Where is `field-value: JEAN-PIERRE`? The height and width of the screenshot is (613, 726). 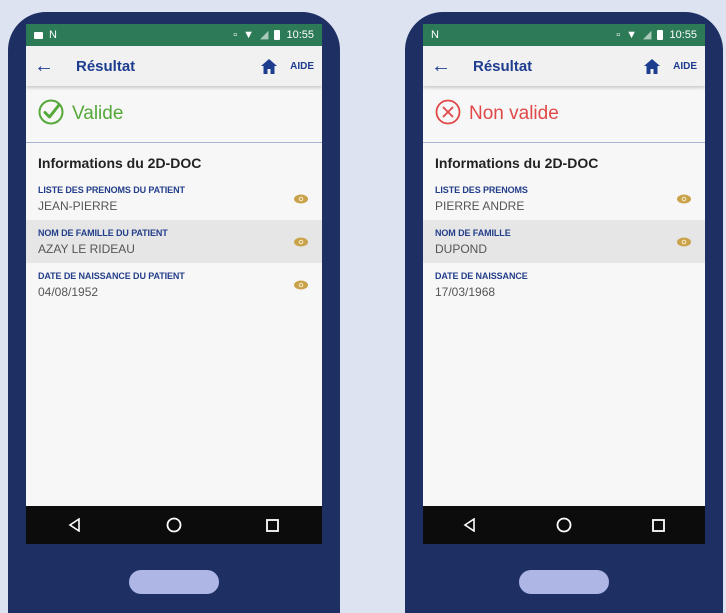
field-value: JEAN-PIERRE is located at coordinates (78, 206).